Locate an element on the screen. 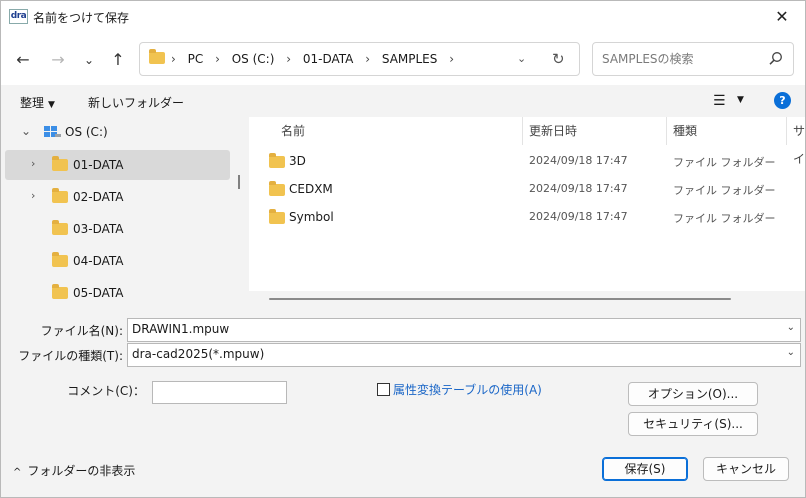 This screenshot has height=498, width=806. recent-locations-chevron-icon: ⌄ is located at coordinates (89, 60).